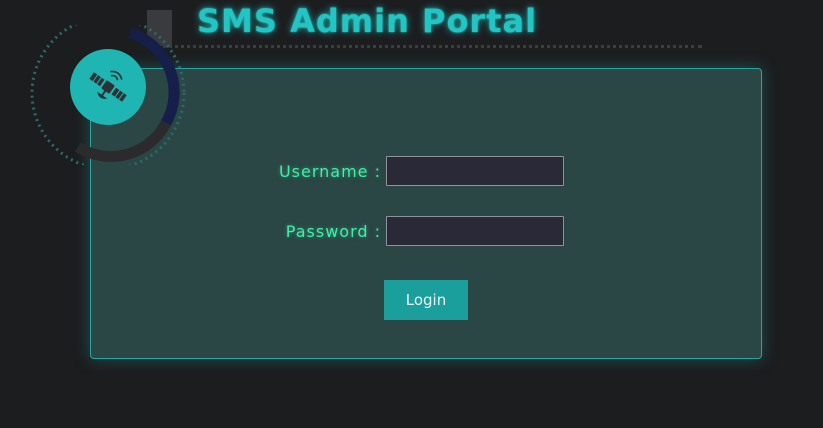 This screenshot has width=823, height=428. What do you see at coordinates (329, 171) in the screenshot?
I see `username-label: Username :` at bounding box center [329, 171].